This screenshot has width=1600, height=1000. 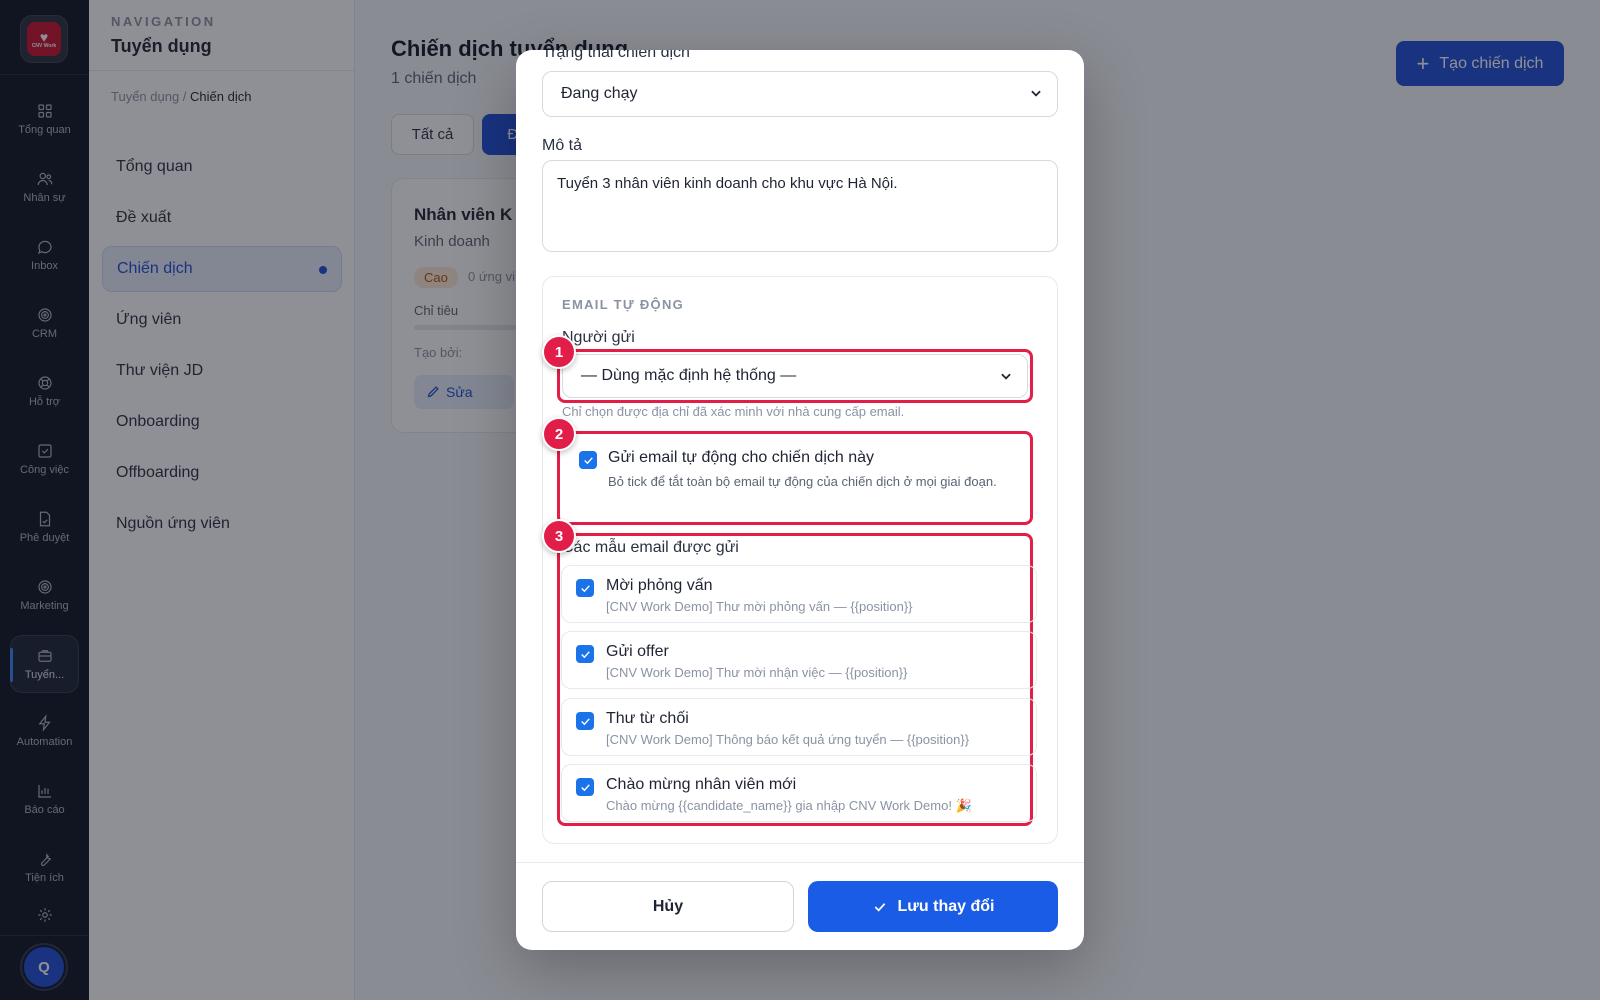 I want to click on save-button: Lưu thay đổi, so click(x=933, y=906).